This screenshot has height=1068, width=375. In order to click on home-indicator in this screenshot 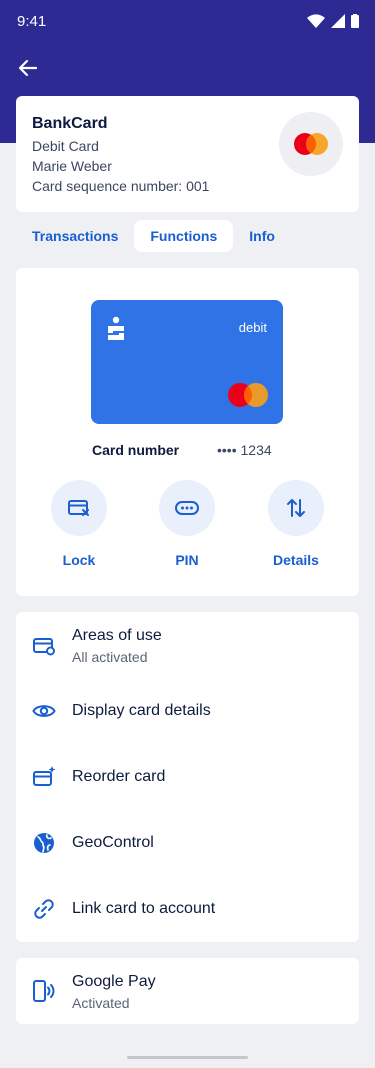, I will do `click(187, 1057)`.